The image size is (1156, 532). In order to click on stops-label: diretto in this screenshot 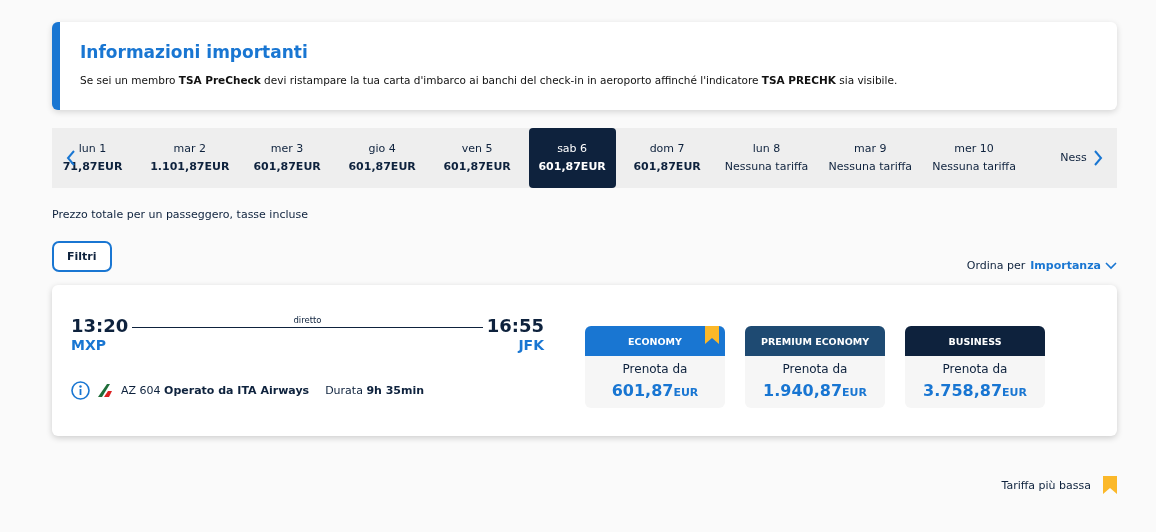, I will do `click(307, 320)`.